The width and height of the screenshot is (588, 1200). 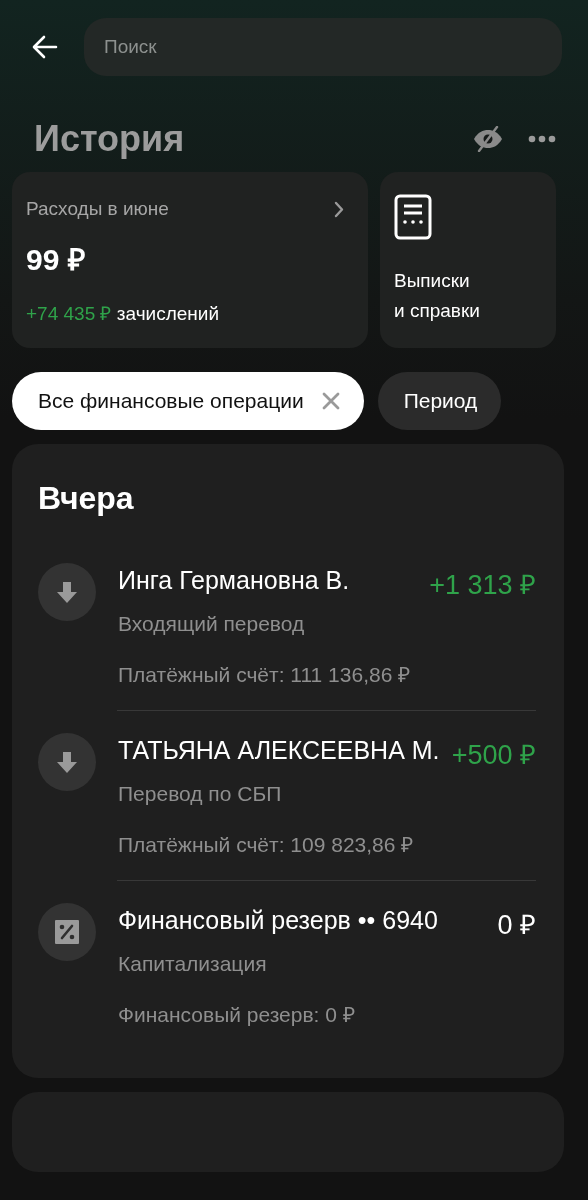 I want to click on close-icon, so click(x=330, y=401).